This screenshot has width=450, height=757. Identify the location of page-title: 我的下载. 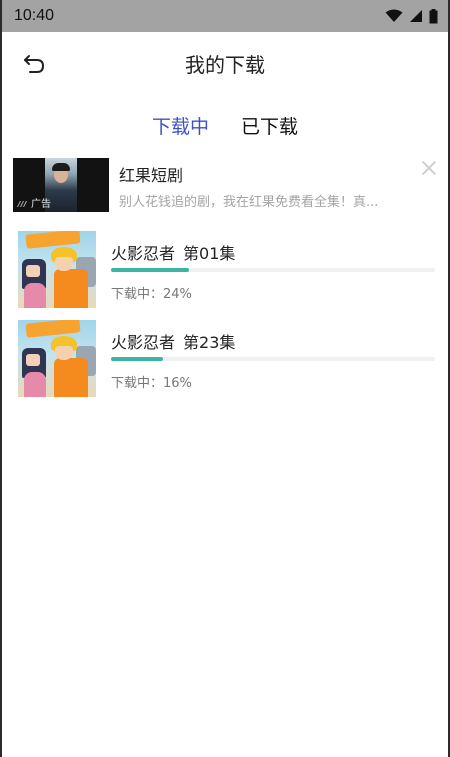
(225, 64).